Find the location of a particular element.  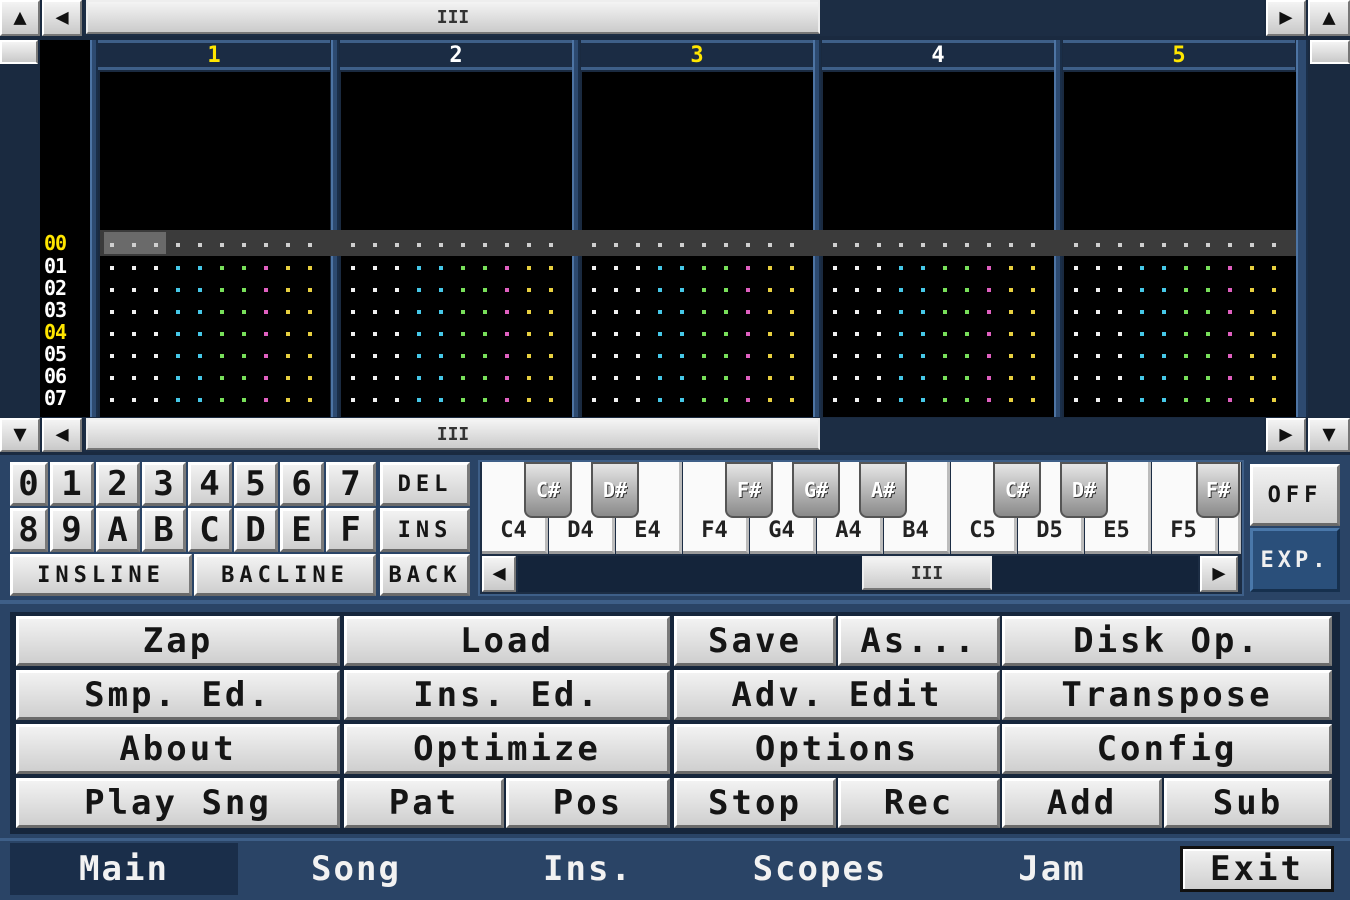

hex-key-8: 8 is located at coordinates (29, 530).